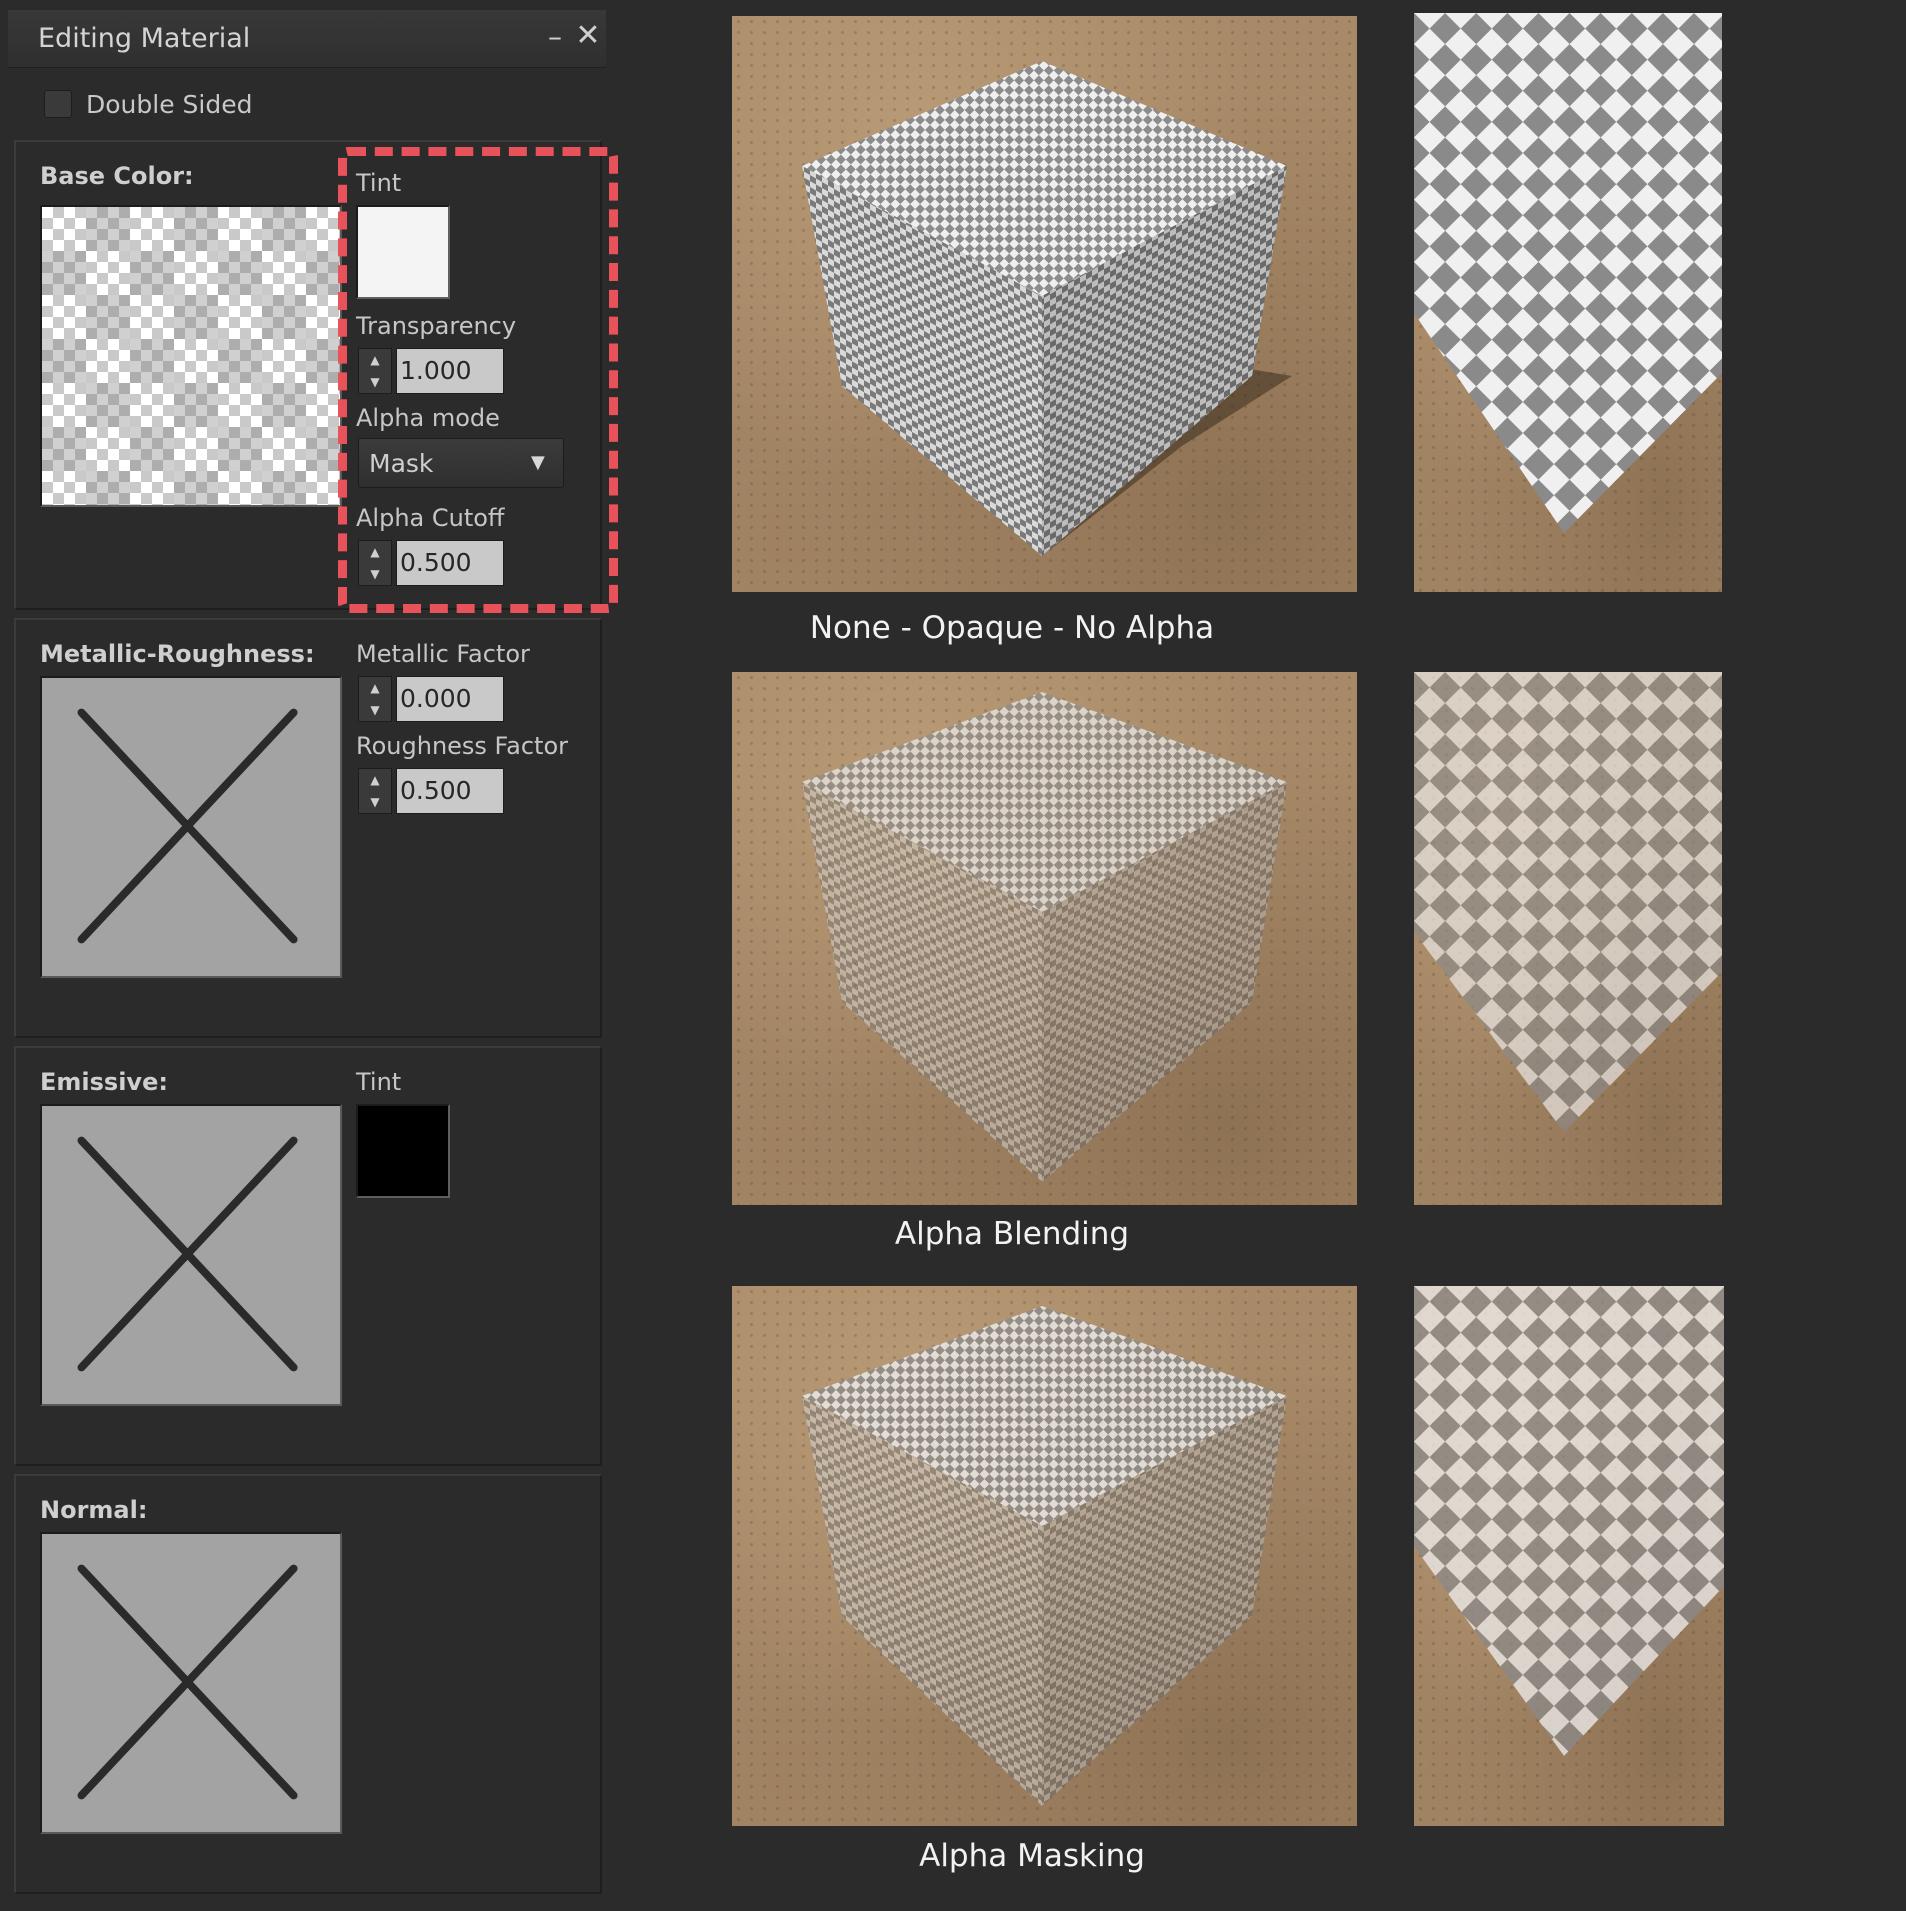 This screenshot has height=1911, width=1906. I want to click on cube-opaque-image, so click(1047, 308).